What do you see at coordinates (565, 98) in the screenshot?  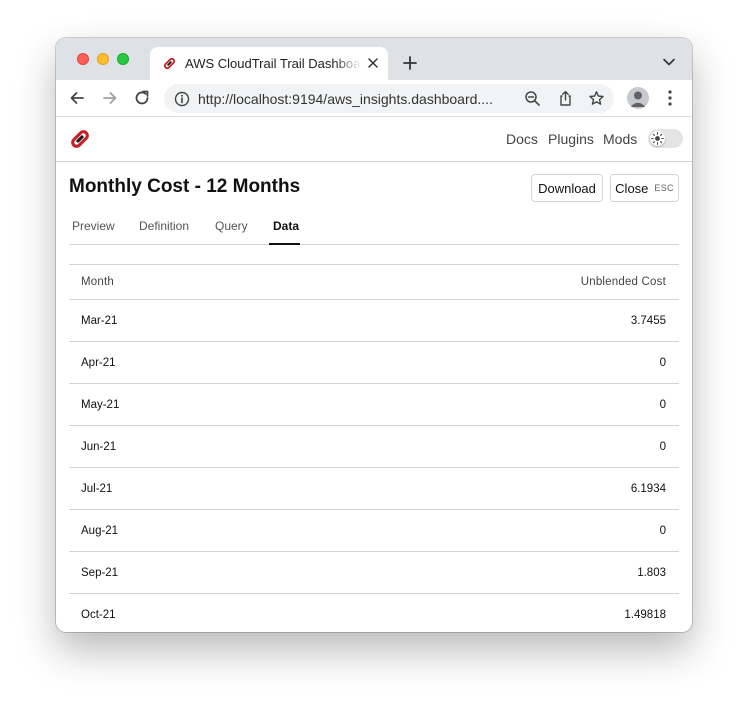 I see `share-icon` at bounding box center [565, 98].